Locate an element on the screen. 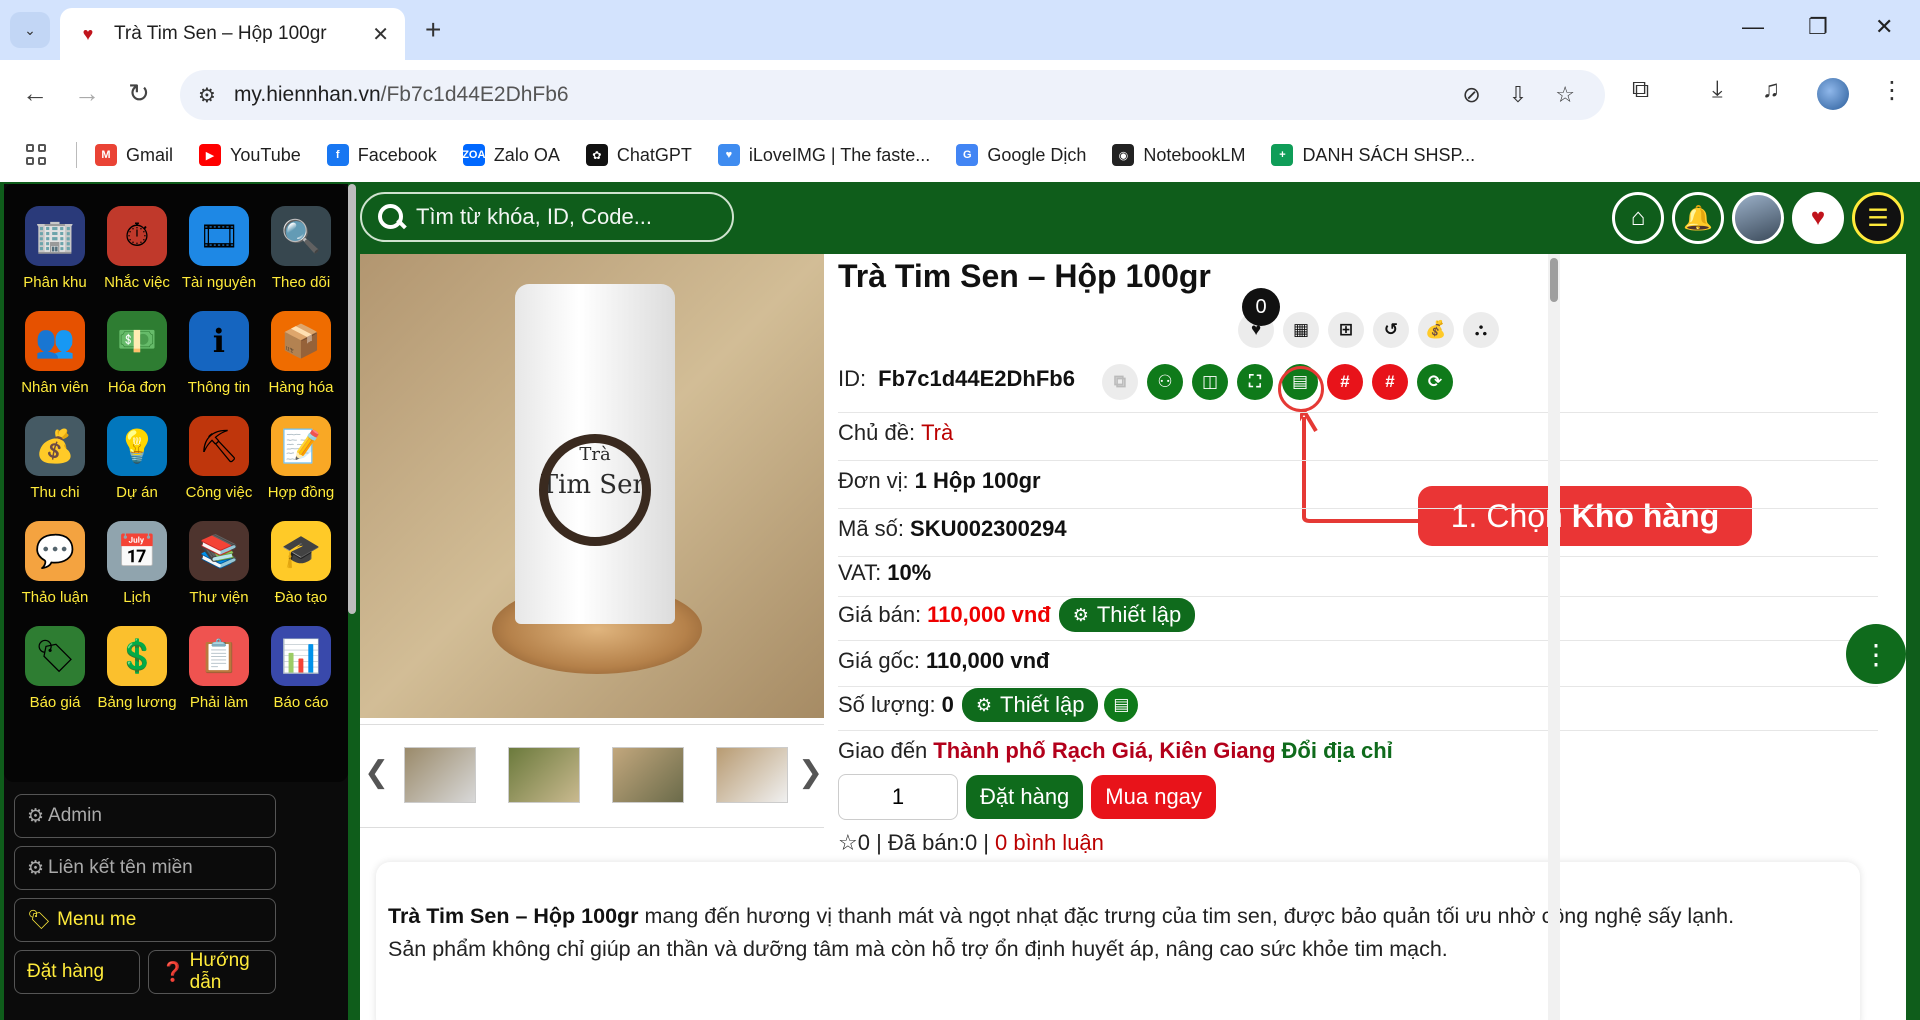  scrollbar-thumb is located at coordinates (1554, 280).